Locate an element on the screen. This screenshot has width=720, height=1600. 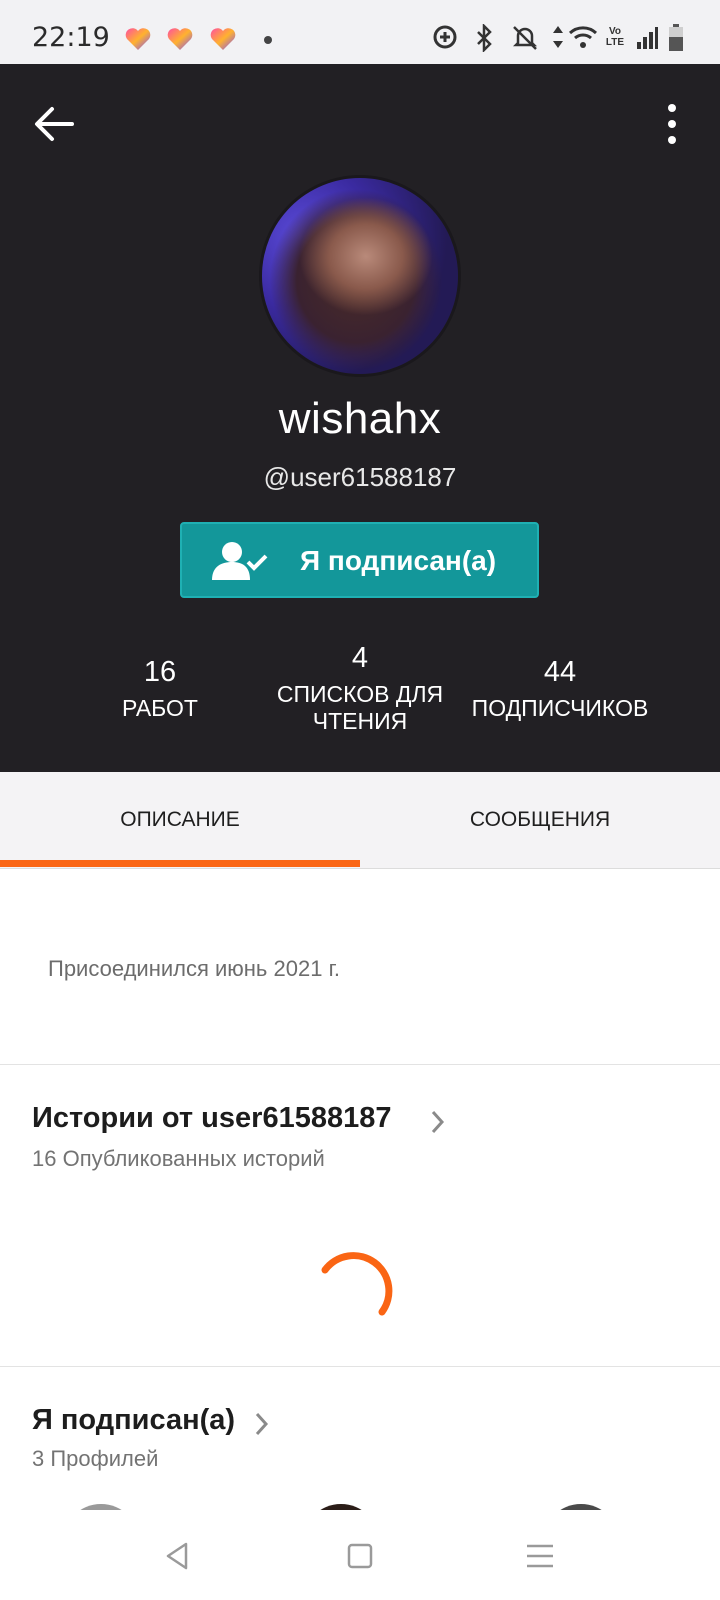
following-section-subtitle: 3 Профилей is located at coordinates (95, 1458).